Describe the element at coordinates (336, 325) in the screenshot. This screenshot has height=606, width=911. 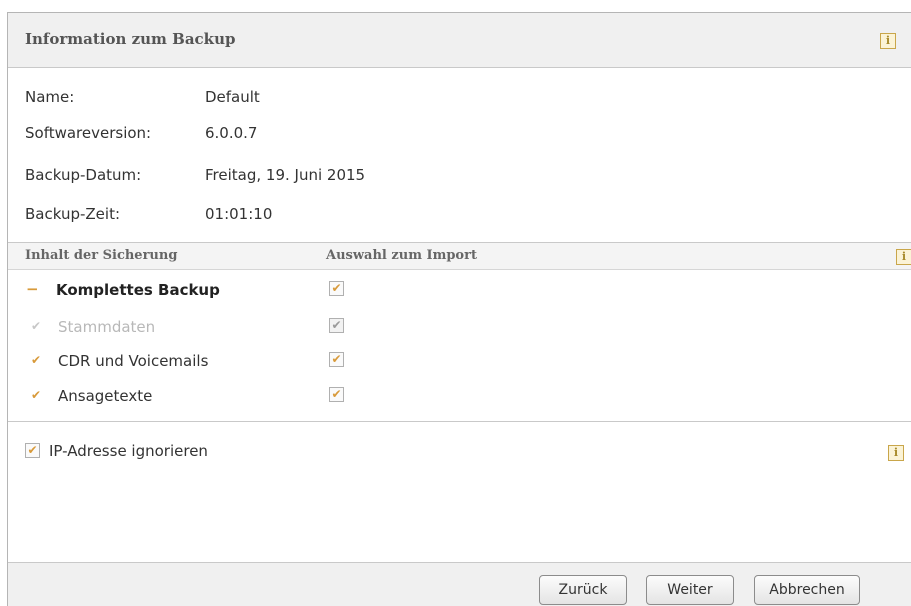
I see `checkbox-stammdaten: ✔` at that location.